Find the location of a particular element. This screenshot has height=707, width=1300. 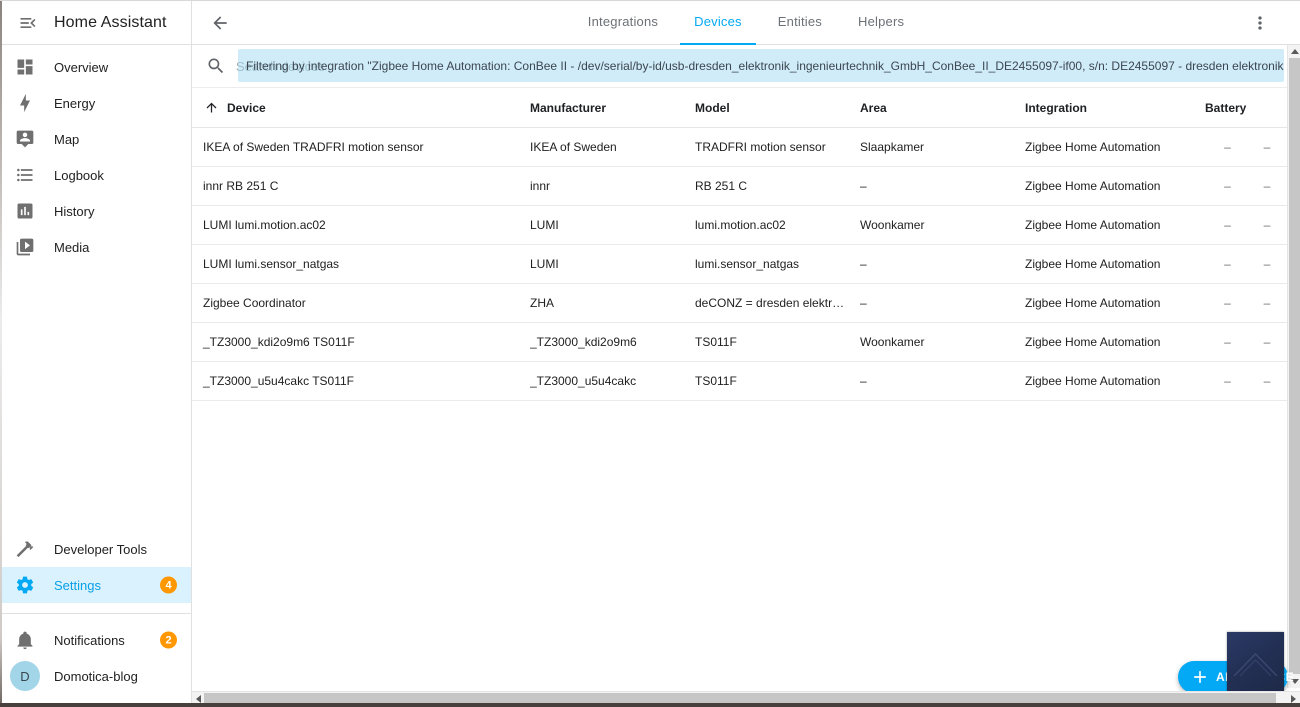

cell-area: Woonkamer is located at coordinates (892, 342).